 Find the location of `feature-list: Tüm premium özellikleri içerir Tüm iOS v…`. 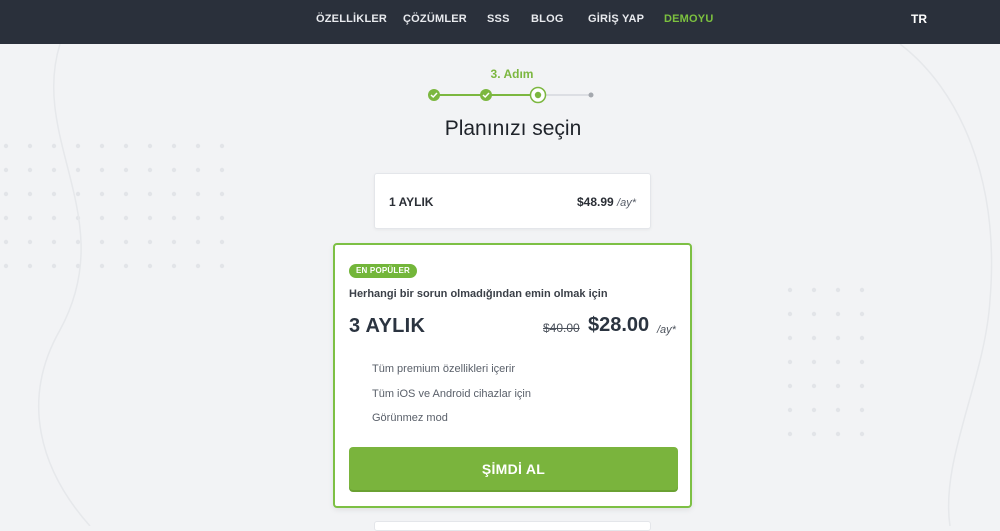

feature-list: Tüm premium özellikleri içerir Tüm iOS v… is located at coordinates (451, 400).